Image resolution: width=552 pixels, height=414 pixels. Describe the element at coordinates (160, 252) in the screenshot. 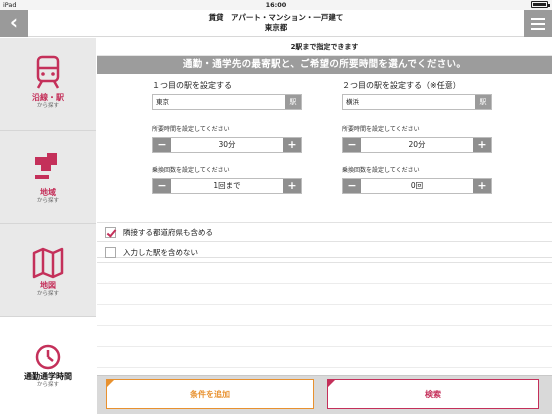

I see `option-label: 入力した駅を含めない` at that location.